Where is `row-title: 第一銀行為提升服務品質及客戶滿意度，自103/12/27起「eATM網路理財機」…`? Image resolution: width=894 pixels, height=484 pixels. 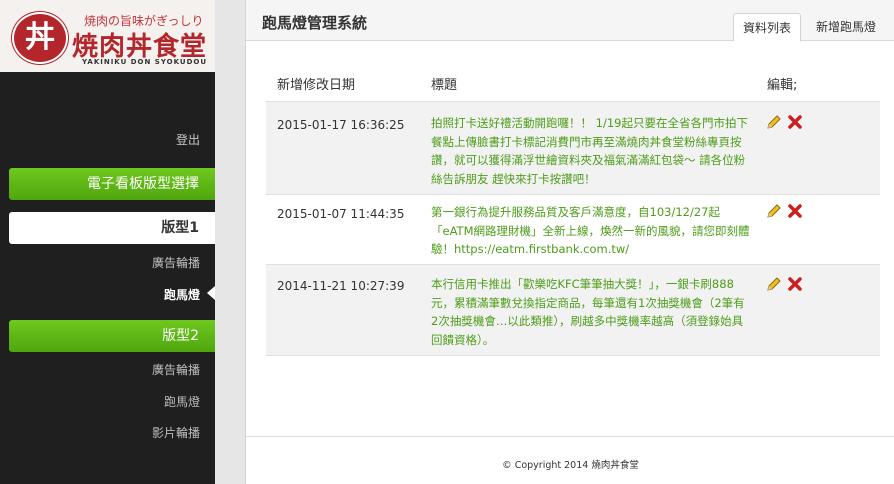
row-title: 第一銀行為提升服務品質及客戶滿意度，自103/12/27起「eATM網路理財機」… is located at coordinates (590, 230).